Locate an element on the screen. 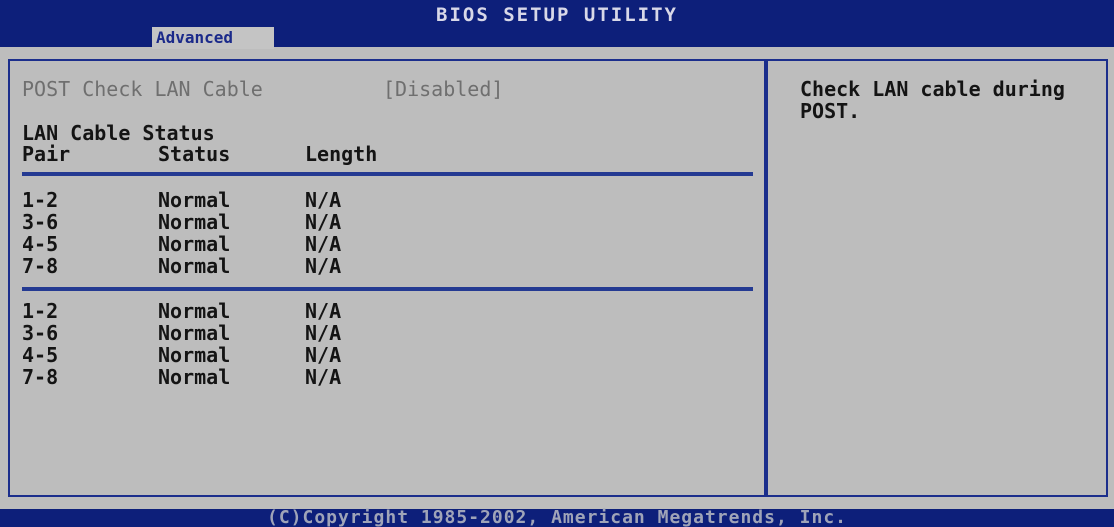 The image size is (1114, 527). tab-advanced: Advanced is located at coordinates (213, 38).